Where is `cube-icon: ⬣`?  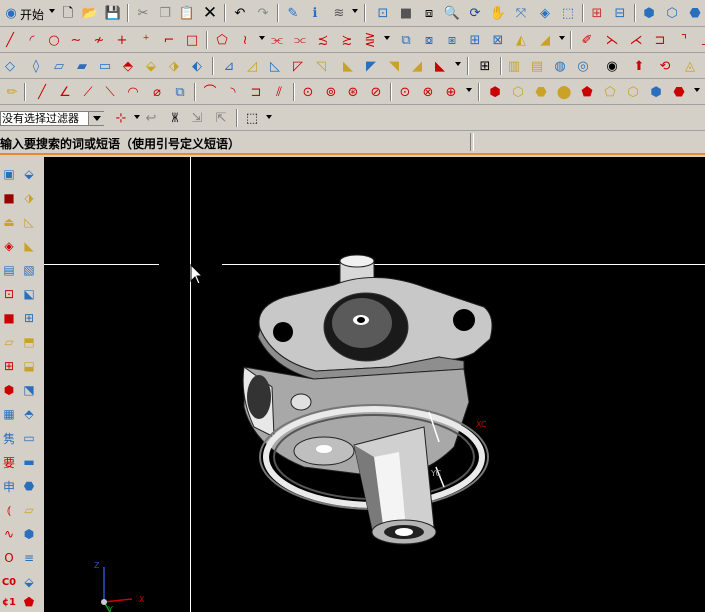
cube-icon: ⬣ is located at coordinates (29, 486).